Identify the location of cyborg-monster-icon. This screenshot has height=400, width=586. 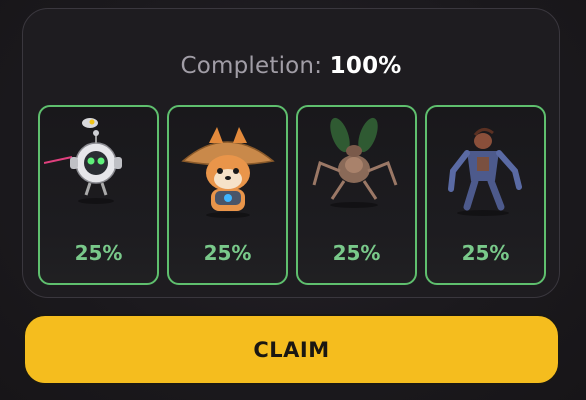
(485, 172).